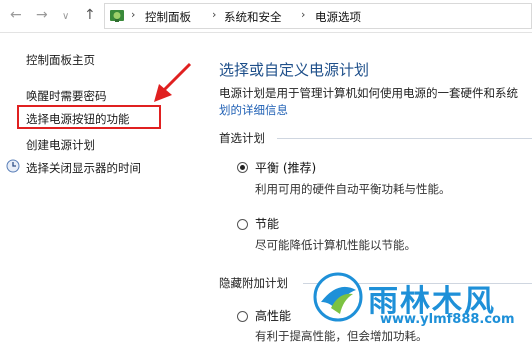 This screenshot has width=532, height=344. What do you see at coordinates (242, 316) in the screenshot?
I see `plan-high-performance-radio` at bounding box center [242, 316].